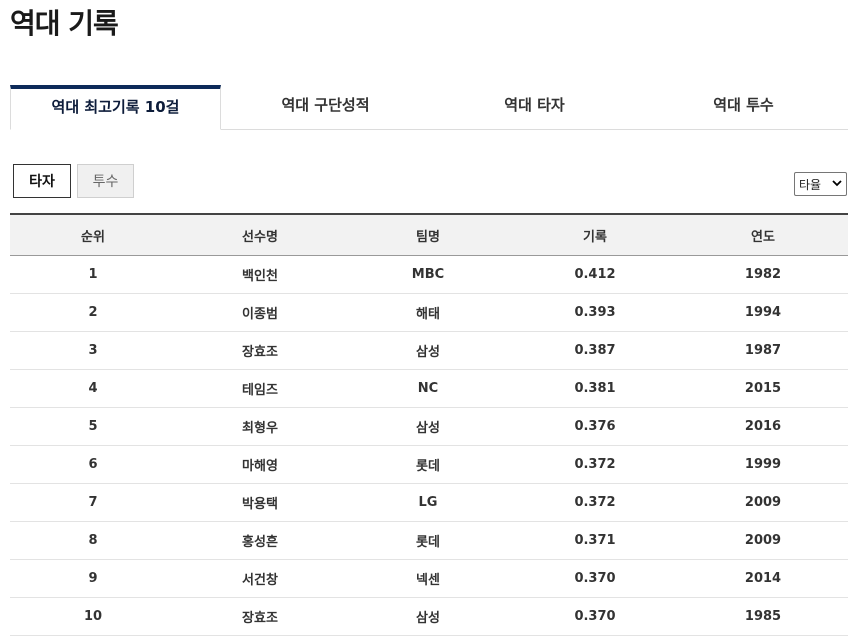  Describe the element at coordinates (260, 464) in the screenshot. I see `player-cell: 마해영` at that location.